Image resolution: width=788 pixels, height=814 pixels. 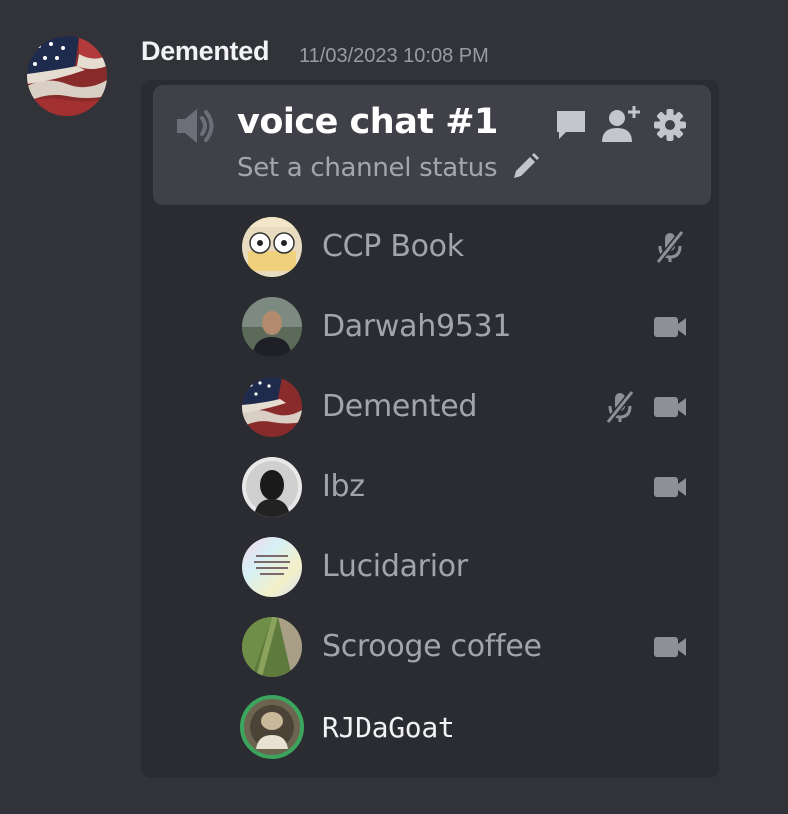 What do you see at coordinates (343, 486) in the screenshot?
I see `member-name: Ibz` at bounding box center [343, 486].